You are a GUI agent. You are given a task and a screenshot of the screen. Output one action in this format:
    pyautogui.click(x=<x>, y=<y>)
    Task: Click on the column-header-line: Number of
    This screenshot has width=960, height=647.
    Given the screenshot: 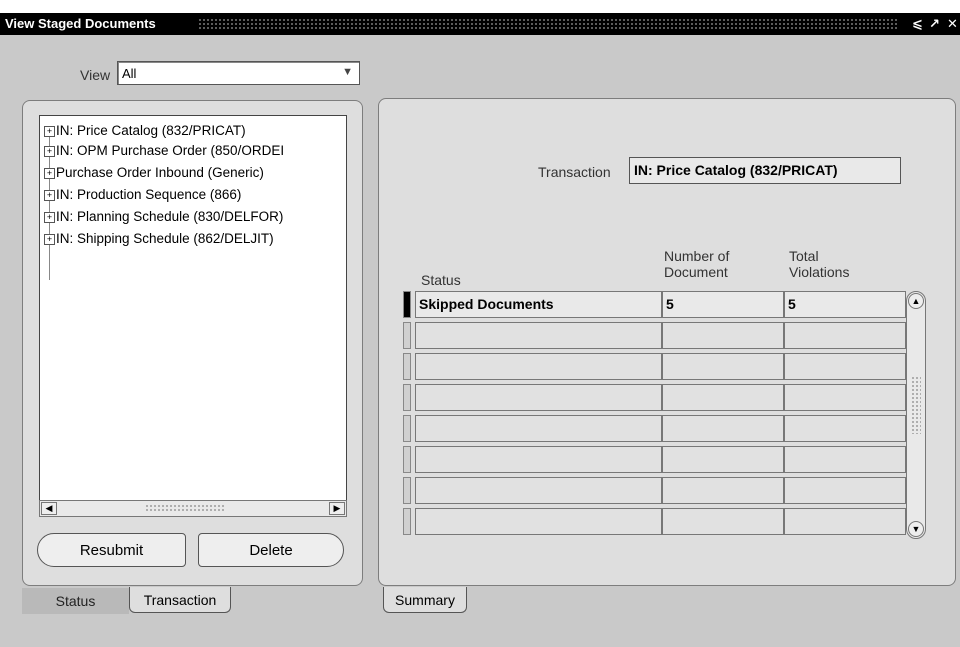 What is the action you would take?
    pyautogui.click(x=697, y=256)
    